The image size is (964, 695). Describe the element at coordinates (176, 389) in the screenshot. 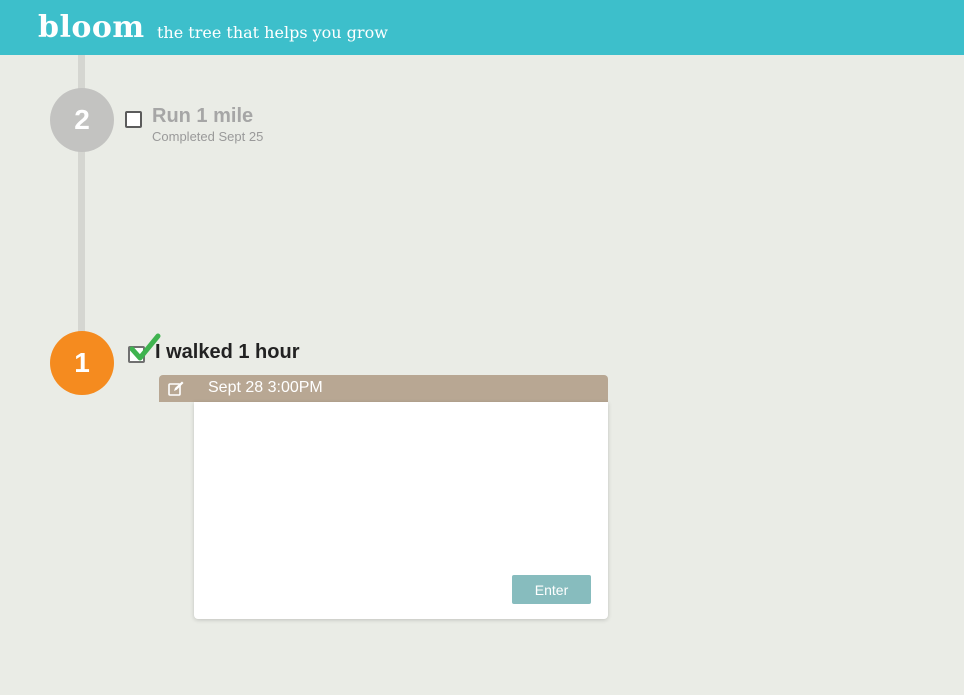

I see `edit-icon` at that location.